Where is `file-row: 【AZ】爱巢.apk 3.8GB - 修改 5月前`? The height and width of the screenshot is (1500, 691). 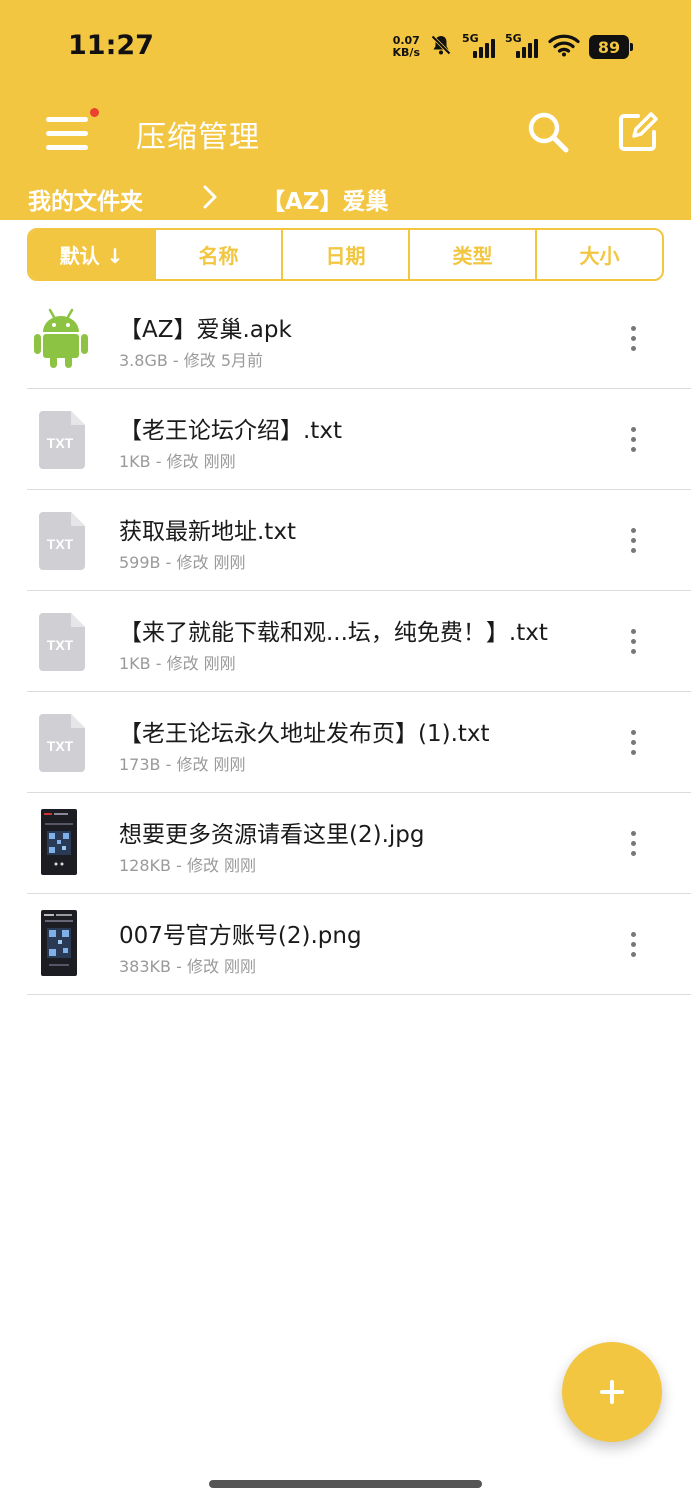 file-row: 【AZ】爱巢.apk 3.8GB - 修改 5月前 is located at coordinates (359, 338).